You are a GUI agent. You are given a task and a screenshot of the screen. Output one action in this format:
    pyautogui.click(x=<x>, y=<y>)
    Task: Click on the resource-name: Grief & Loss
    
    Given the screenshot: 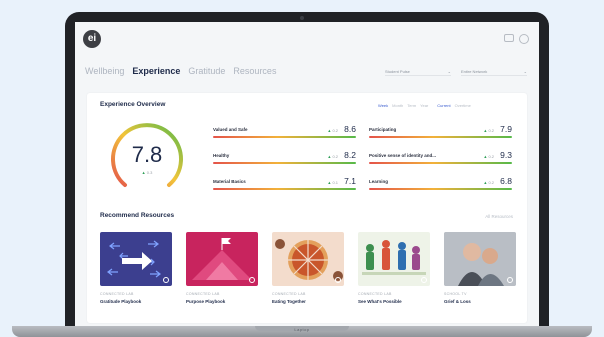 What is the action you would take?
    pyautogui.click(x=480, y=301)
    